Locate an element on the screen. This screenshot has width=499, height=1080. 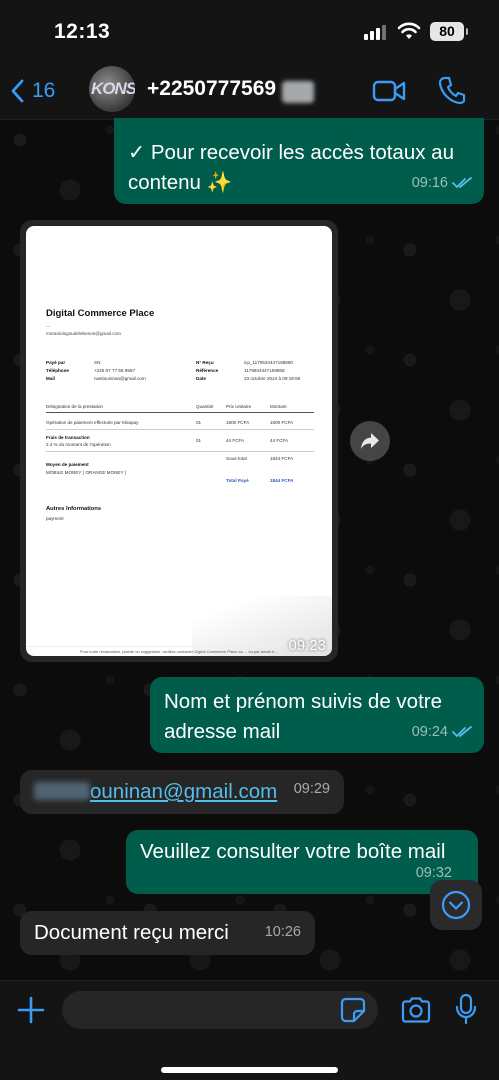
unread-count: 16 is located at coordinates (44, 90).